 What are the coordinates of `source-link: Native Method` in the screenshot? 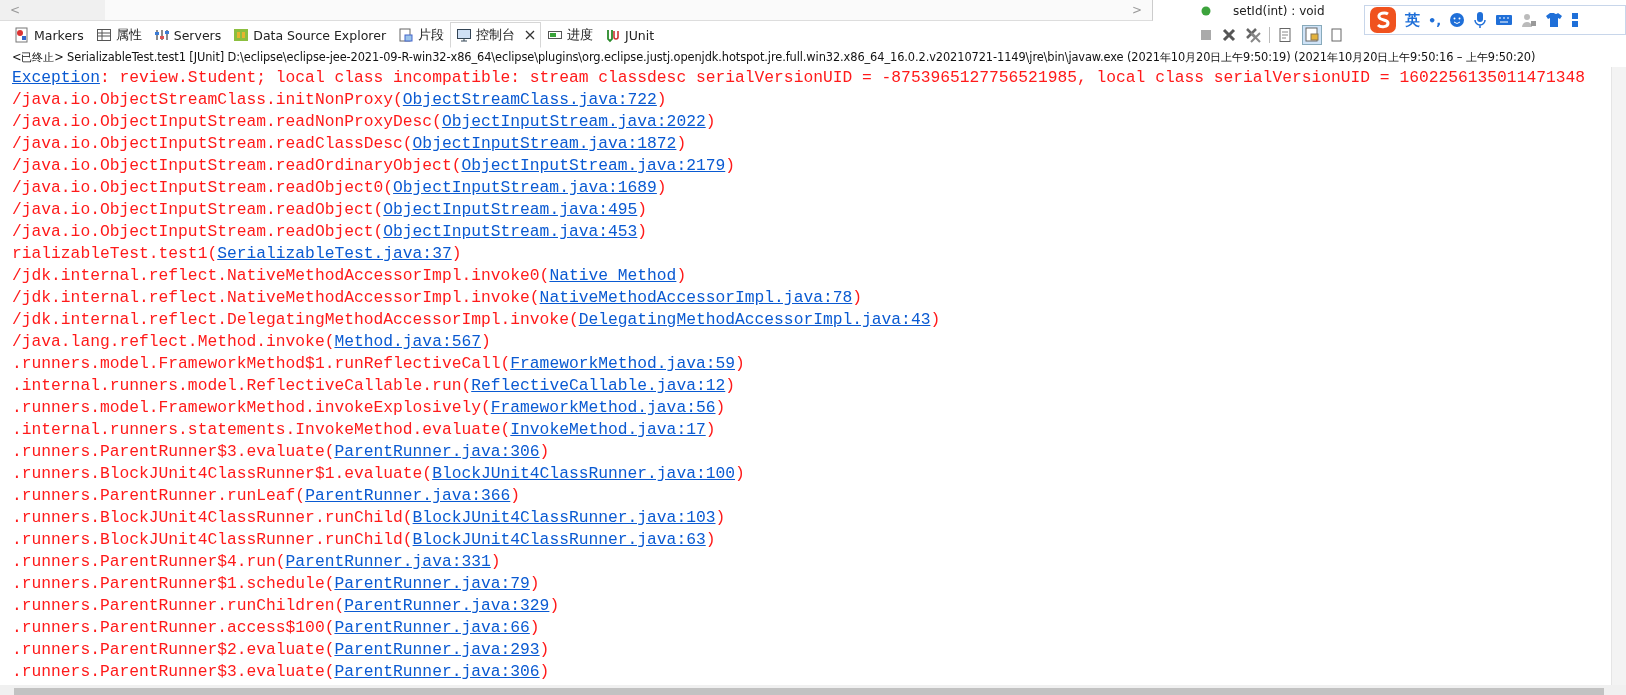 It's located at (613, 275).